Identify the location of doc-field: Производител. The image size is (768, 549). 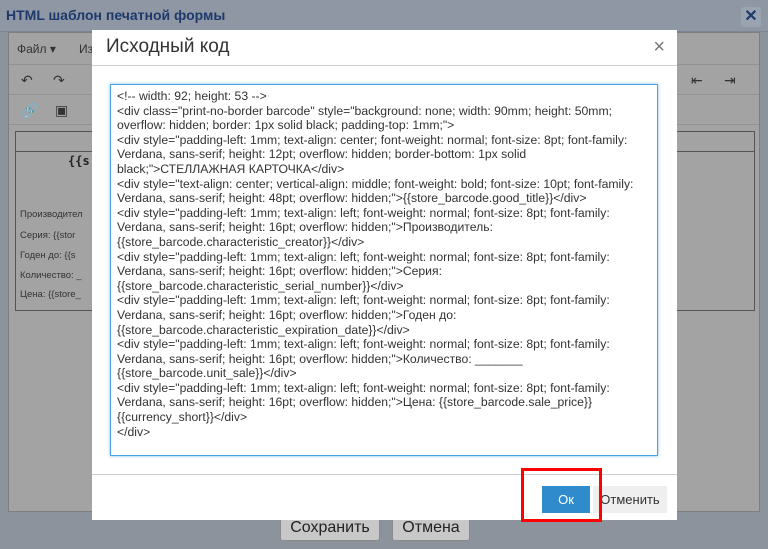
(51, 214).